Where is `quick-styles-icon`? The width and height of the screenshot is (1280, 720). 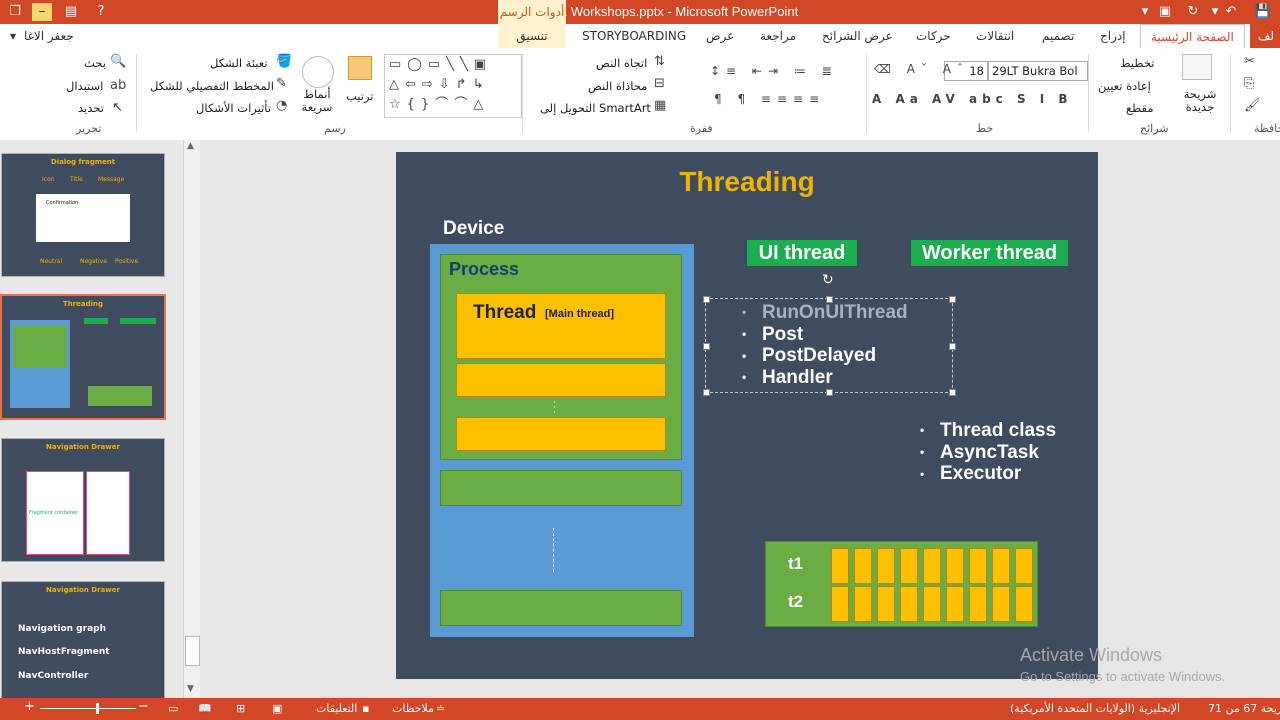
quick-styles-icon is located at coordinates (318, 72).